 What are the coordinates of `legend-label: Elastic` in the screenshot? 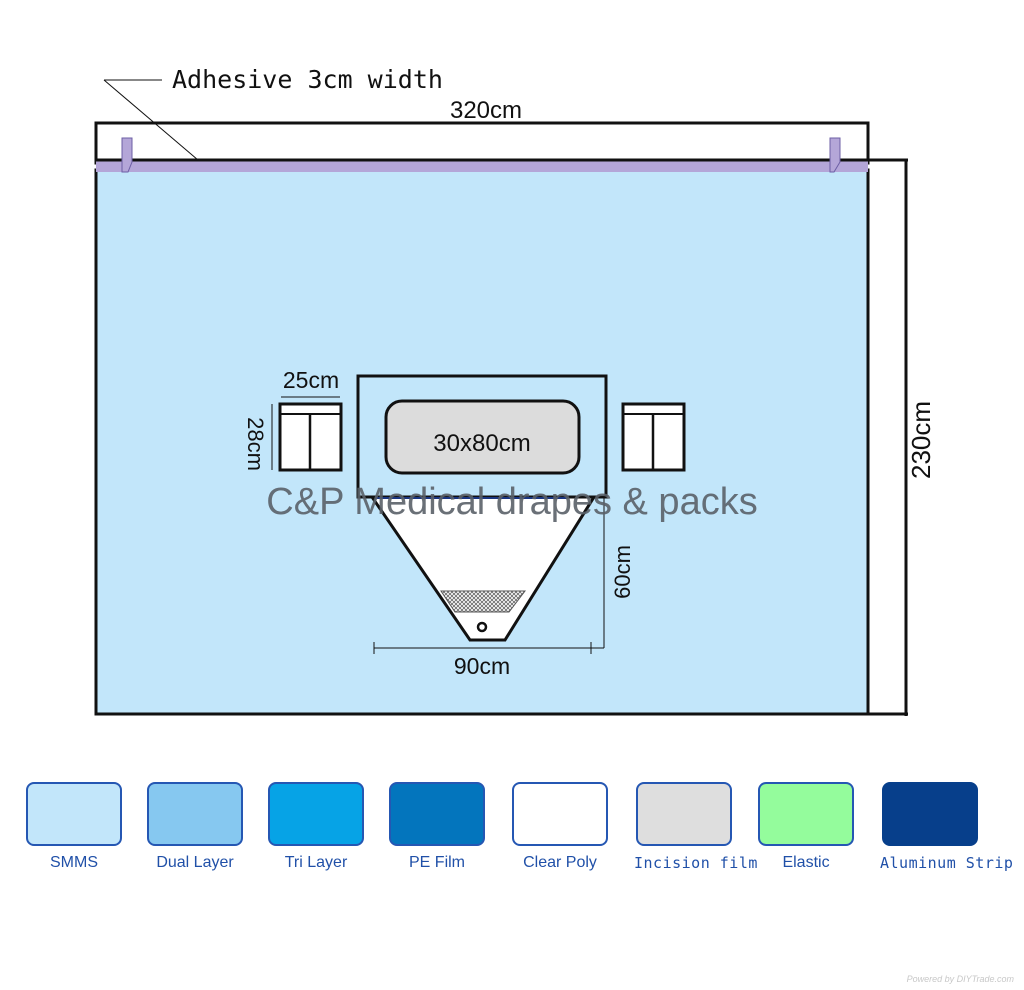 It's located at (806, 862).